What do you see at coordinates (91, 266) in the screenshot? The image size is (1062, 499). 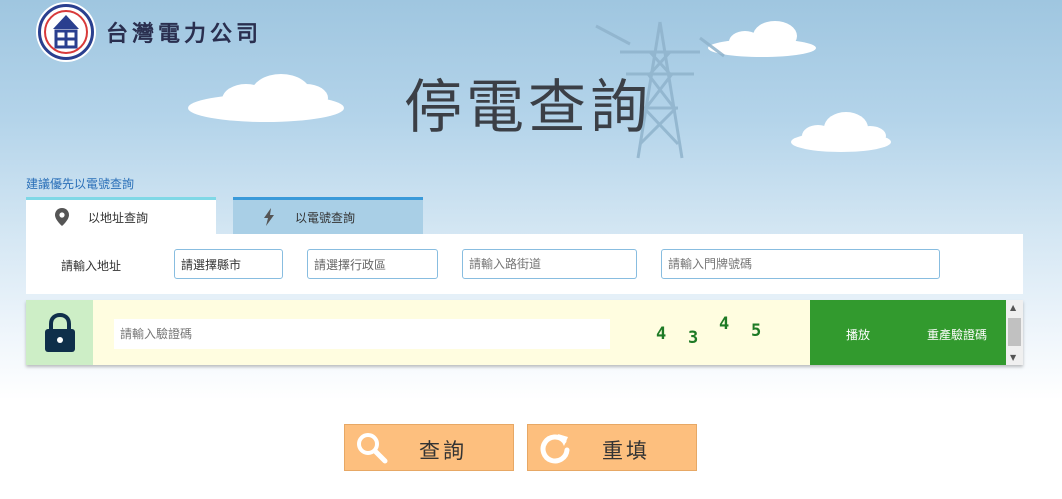 I see `address-label: 請輸入地址` at bounding box center [91, 266].